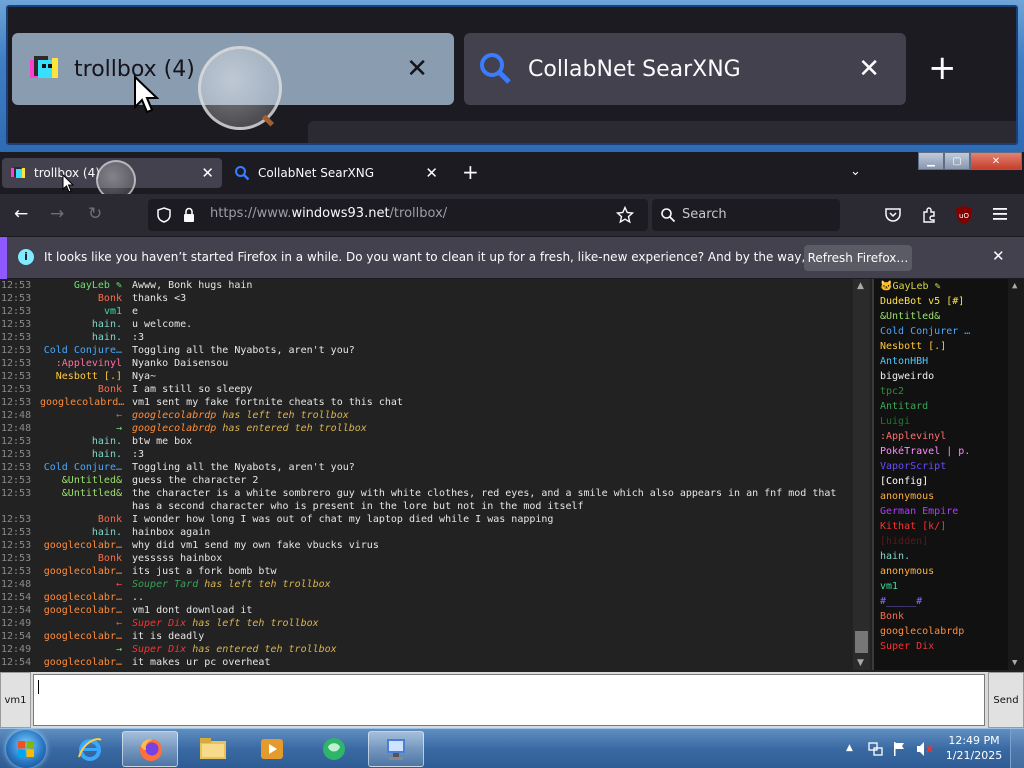  Describe the element at coordinates (83, 376) in the screenshot. I see `message-nick: Nesbott [.]` at that location.